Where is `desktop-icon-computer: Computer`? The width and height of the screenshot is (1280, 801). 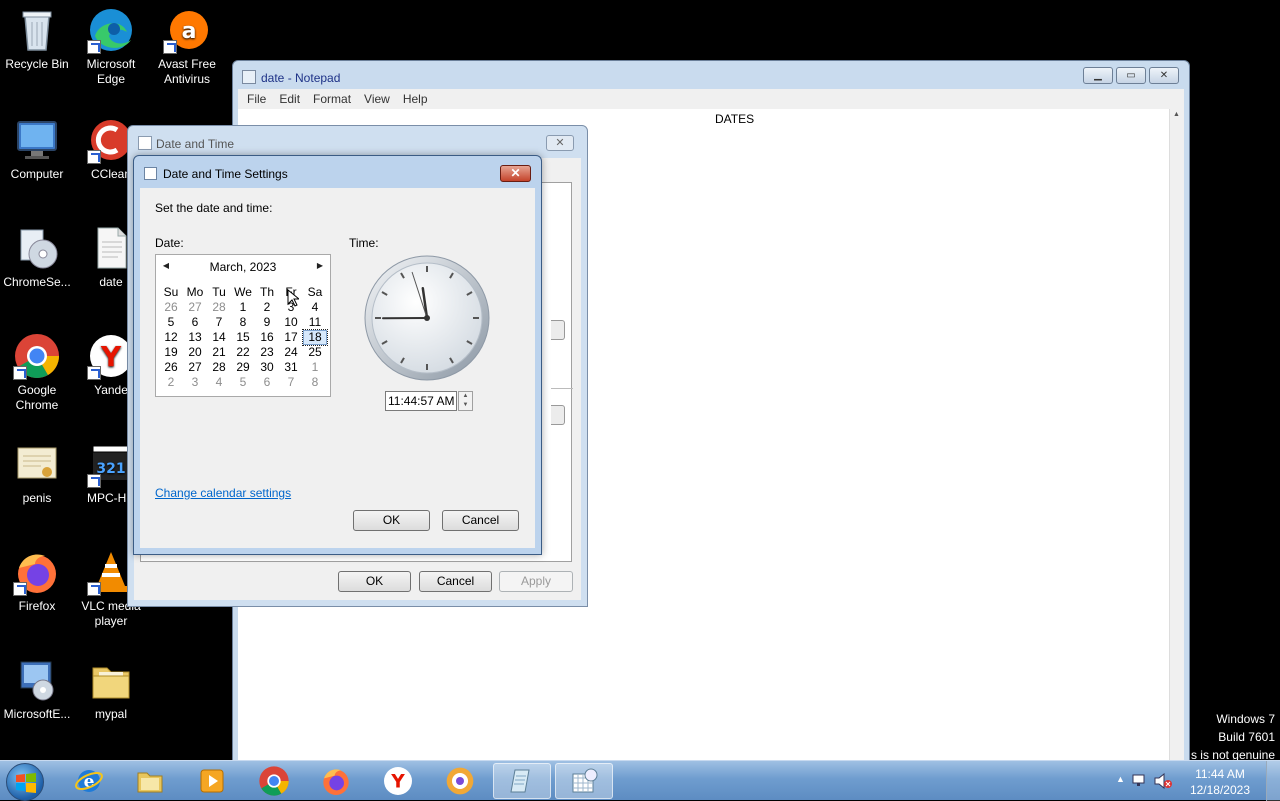
desktop-icon-computer: Computer is located at coordinates (37, 149).